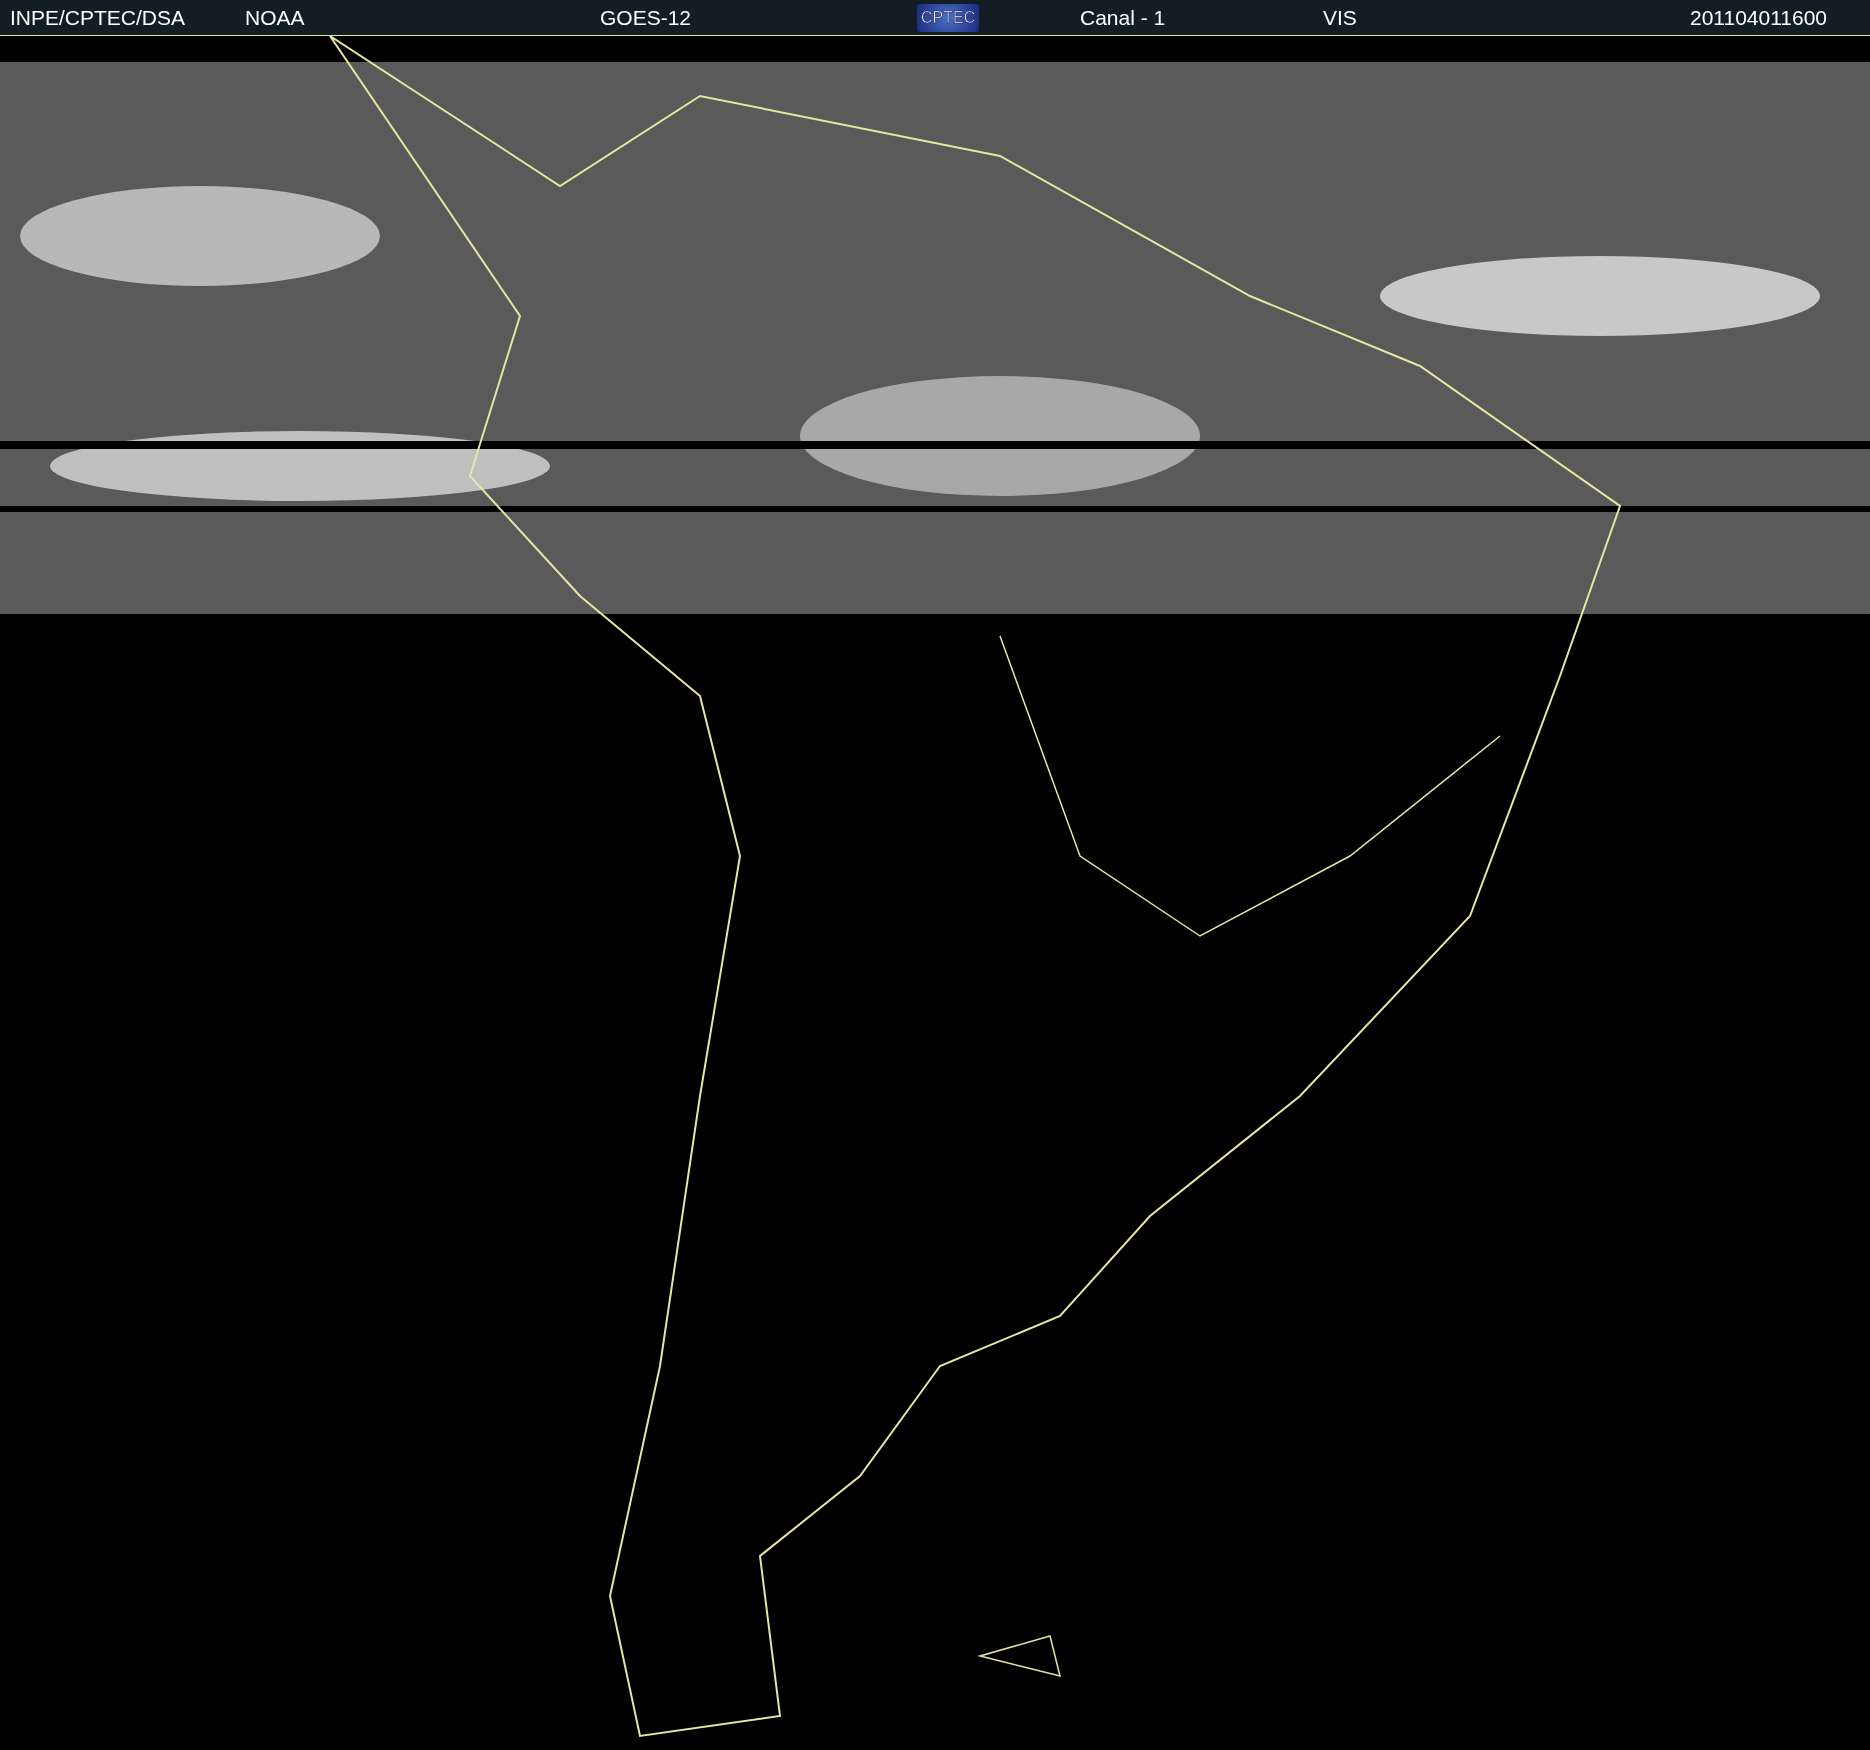  I want to click on logo: CPTEC, so click(948, 17).